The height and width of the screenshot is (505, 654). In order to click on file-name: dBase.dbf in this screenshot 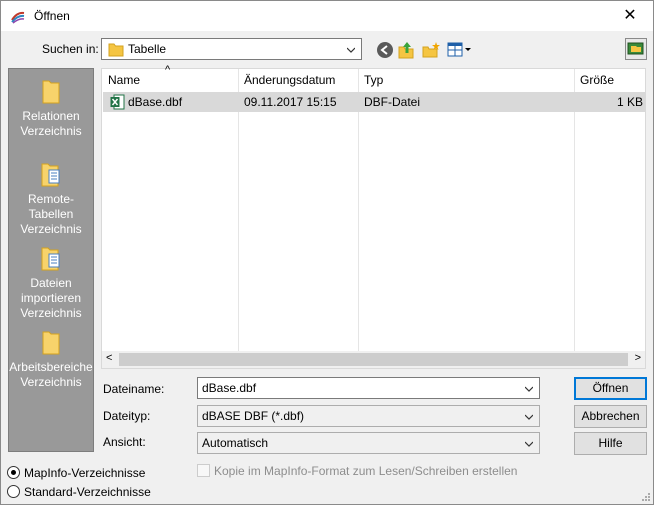, I will do `click(155, 102)`.